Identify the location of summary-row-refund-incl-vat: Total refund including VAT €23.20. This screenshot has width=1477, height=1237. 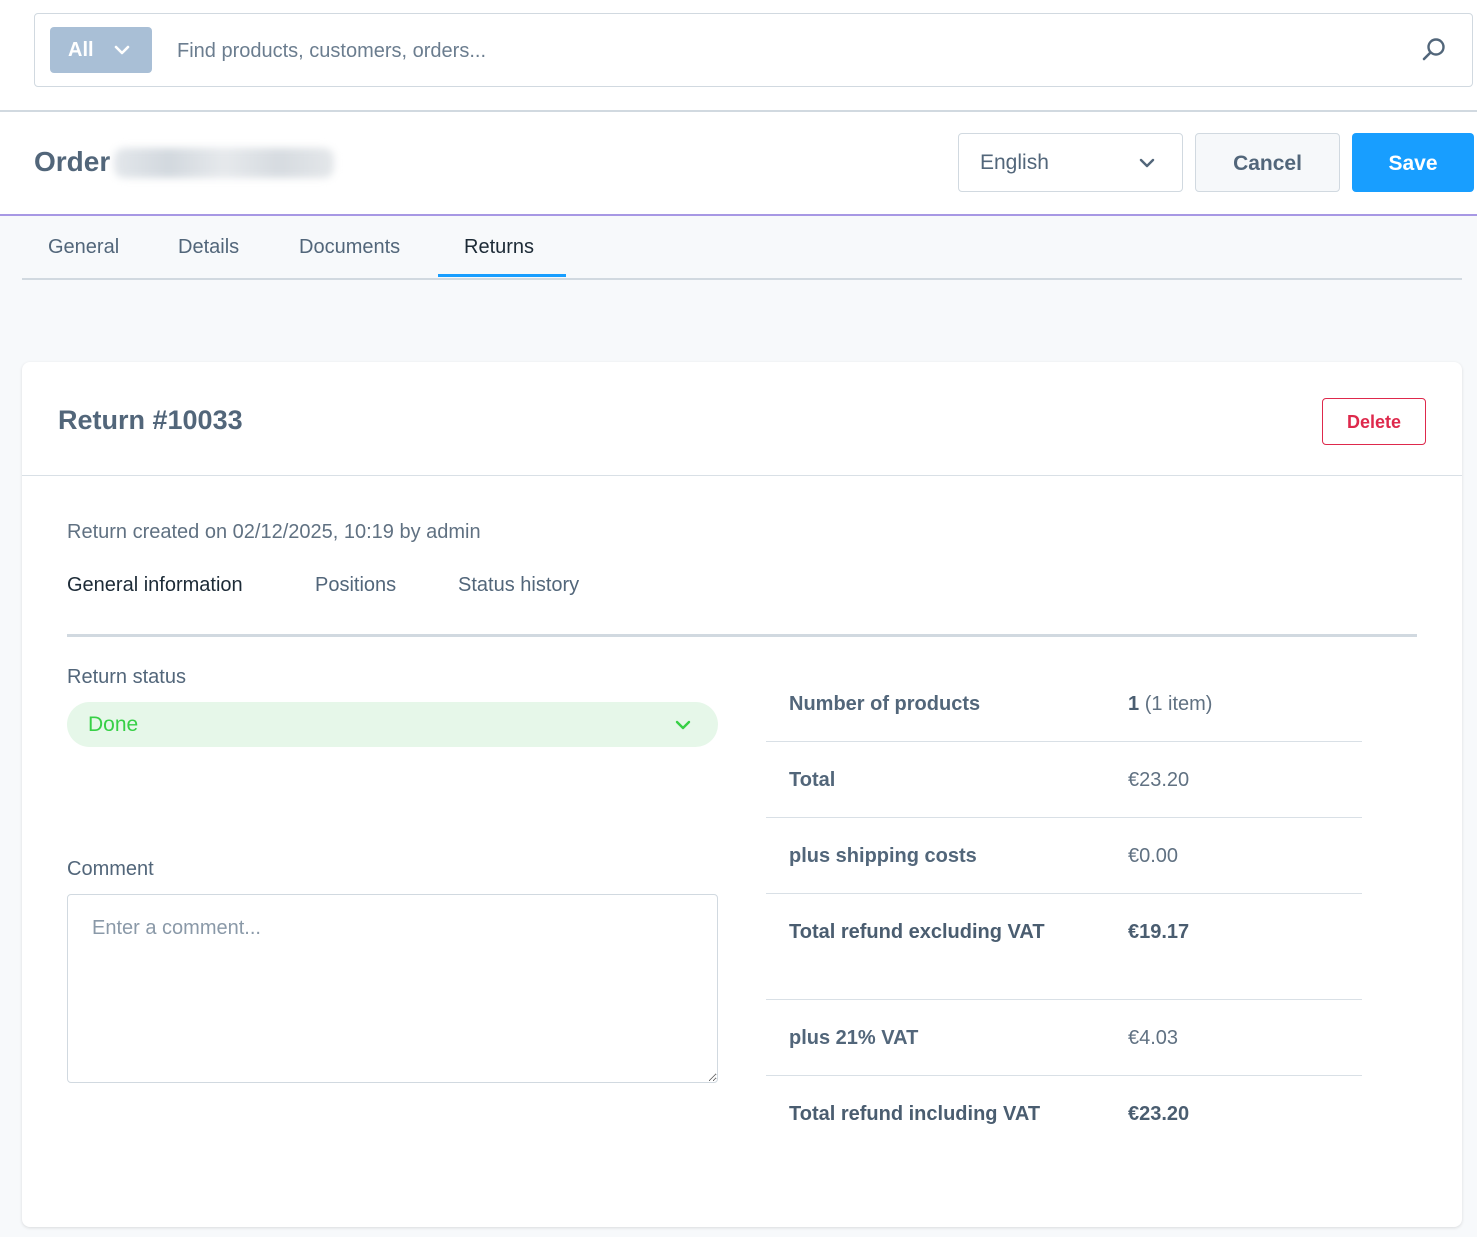
(1064, 1114).